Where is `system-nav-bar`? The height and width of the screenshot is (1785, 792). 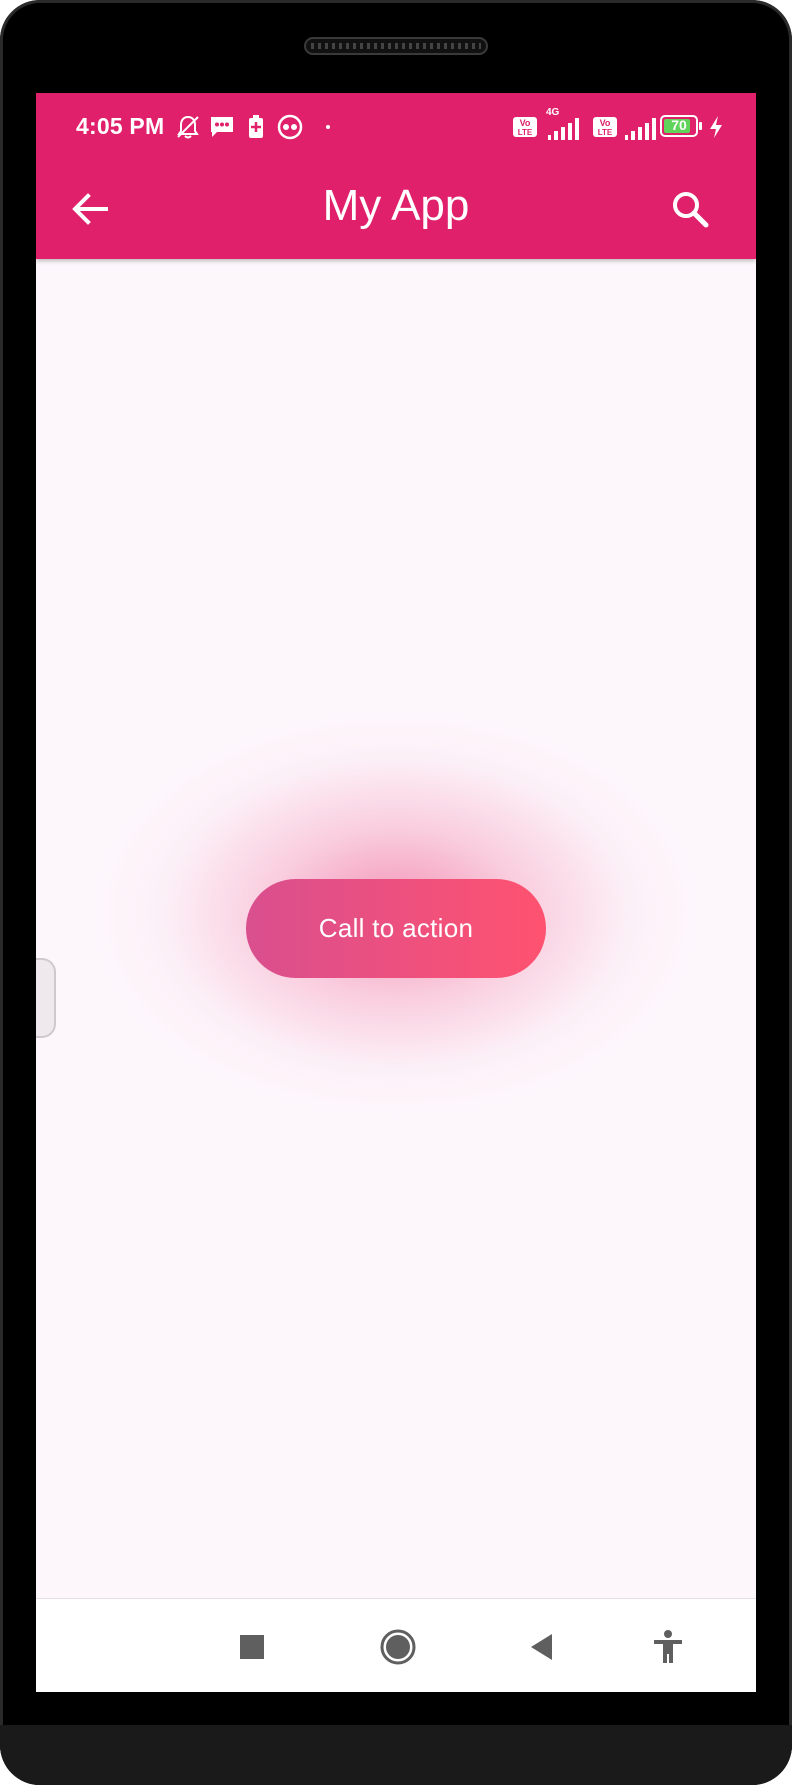 system-nav-bar is located at coordinates (396, 1645).